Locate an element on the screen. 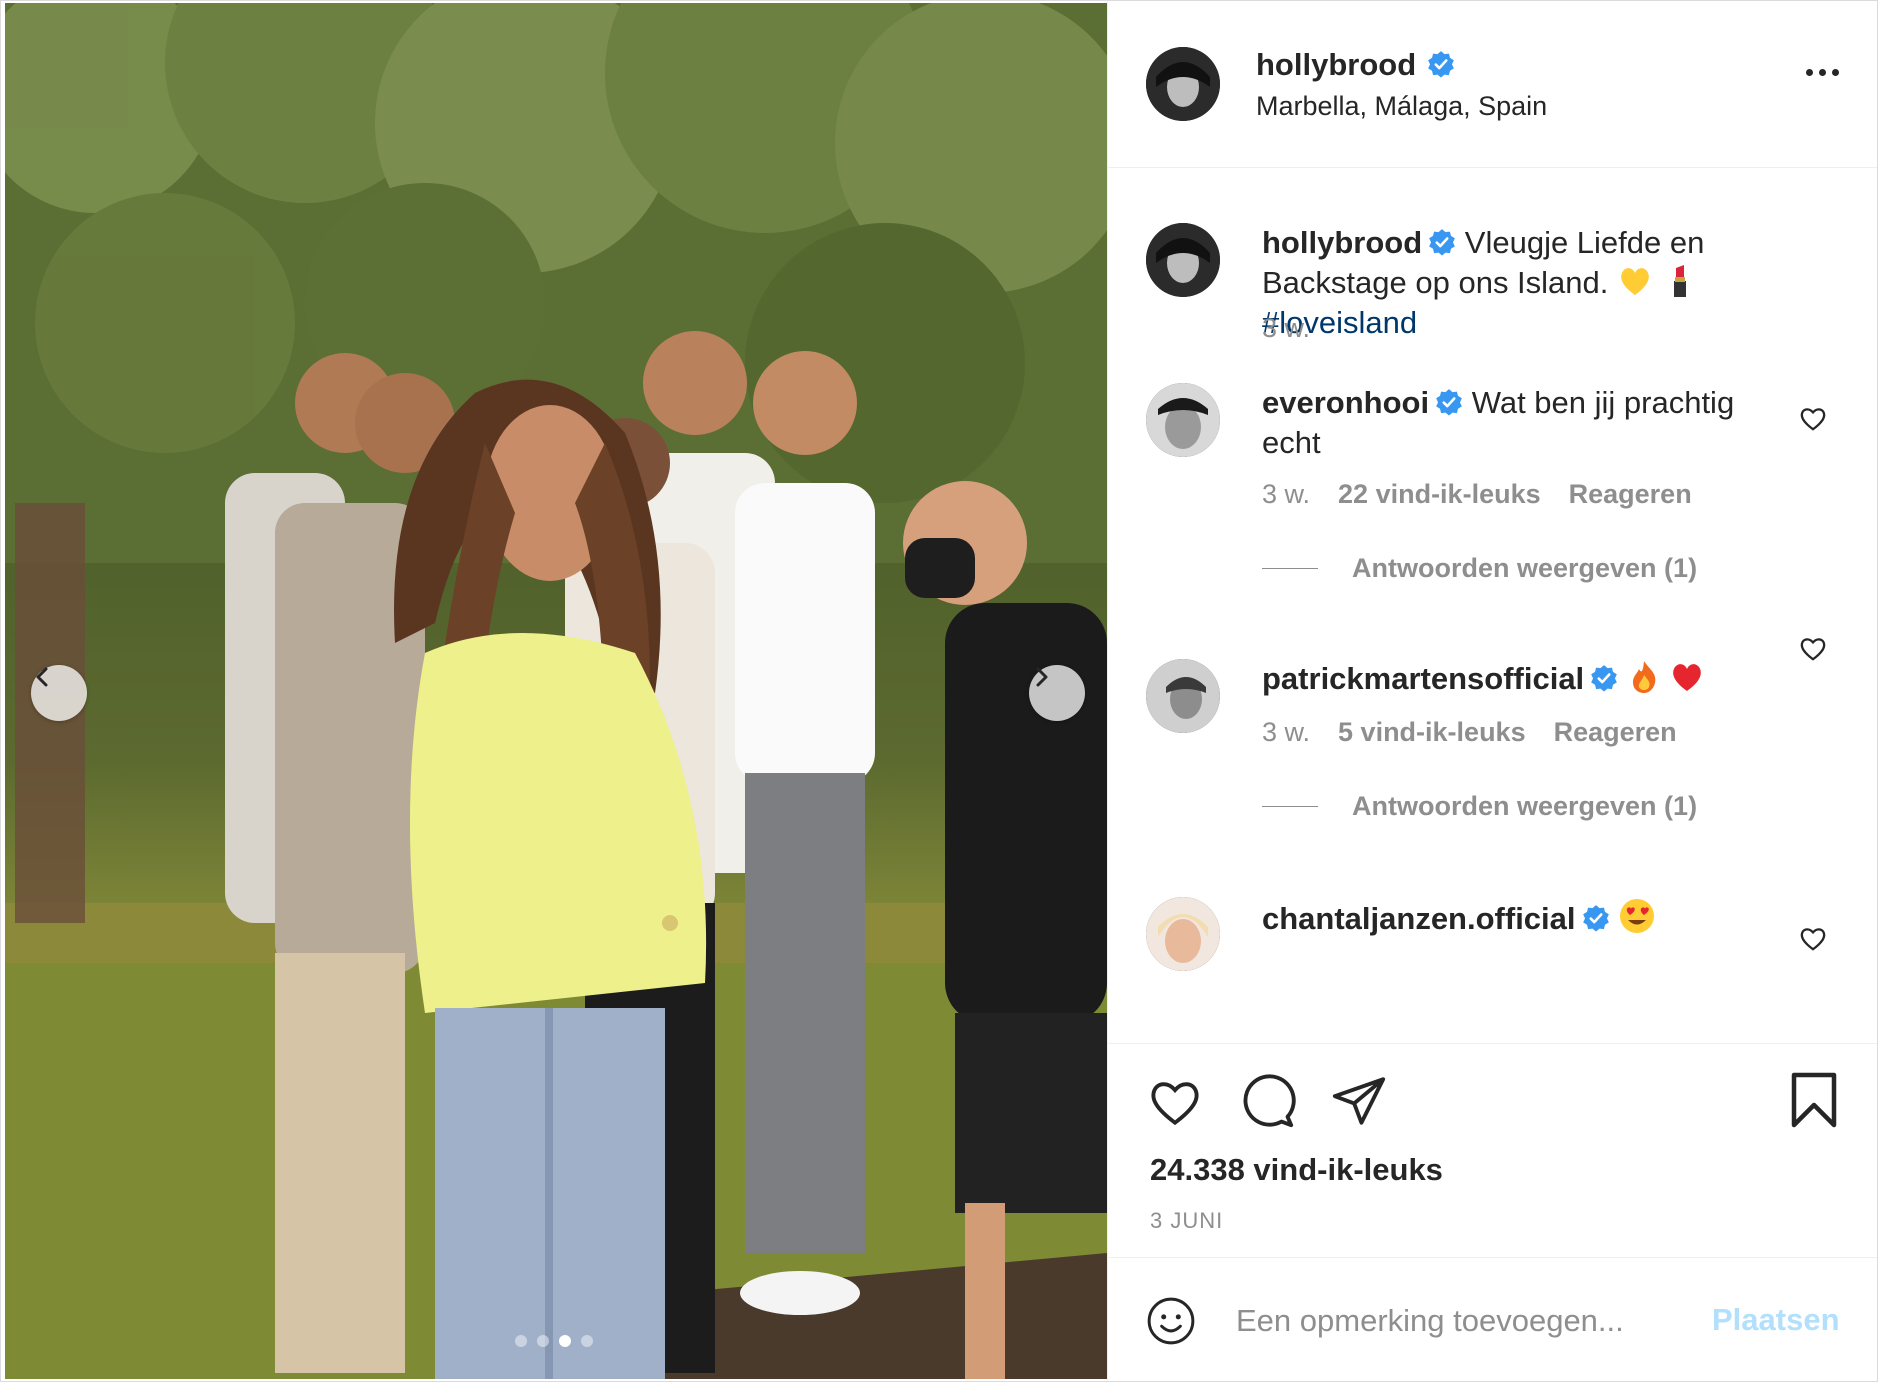 This screenshot has height=1382, width=1880. comment-meta: 3 w. 5 vind-ik-leuks Reageren is located at coordinates (1469, 732).